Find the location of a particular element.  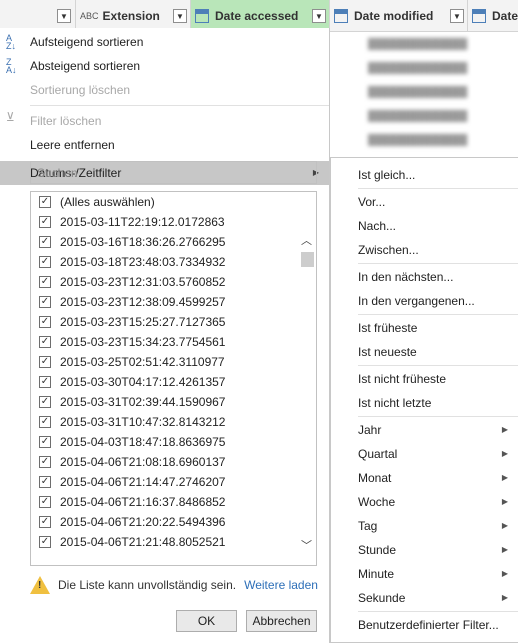

submenu-item: Ist neueste is located at coordinates (424, 352).